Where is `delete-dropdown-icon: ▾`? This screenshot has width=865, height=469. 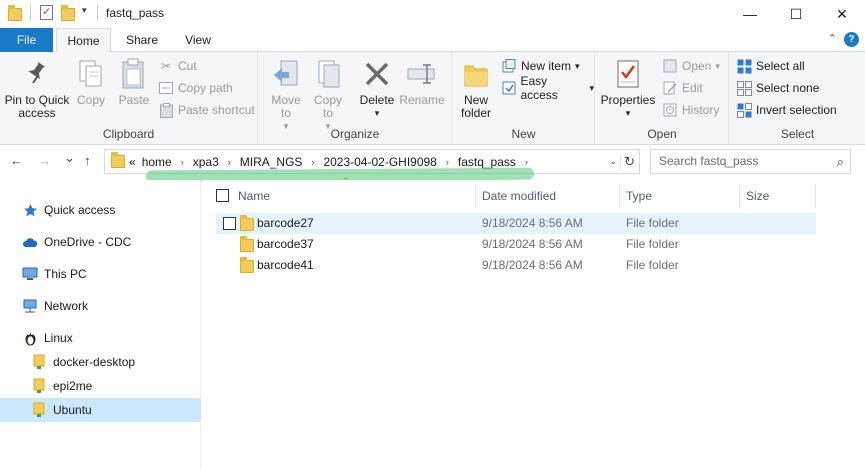 delete-dropdown-icon: ▾ is located at coordinates (377, 113).